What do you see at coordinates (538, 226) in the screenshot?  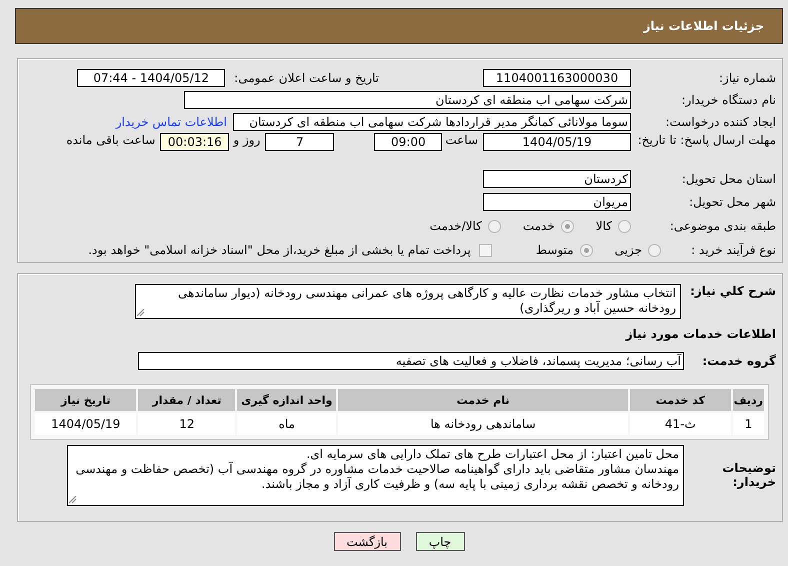 I see `radio-label: خدمت` at bounding box center [538, 226].